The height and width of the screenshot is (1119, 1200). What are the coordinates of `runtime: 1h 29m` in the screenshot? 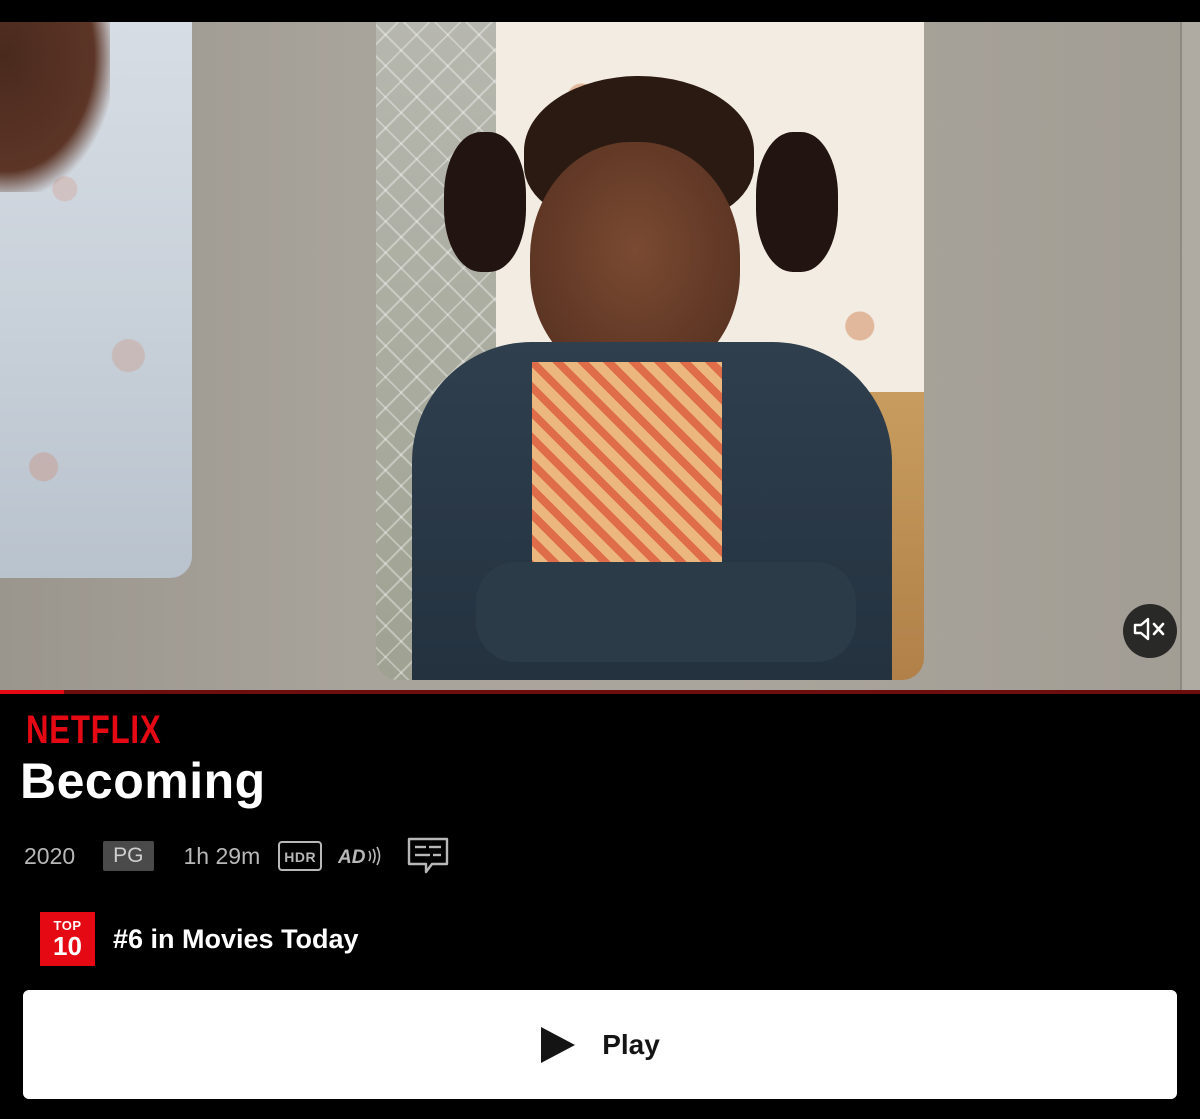 It's located at (222, 855).